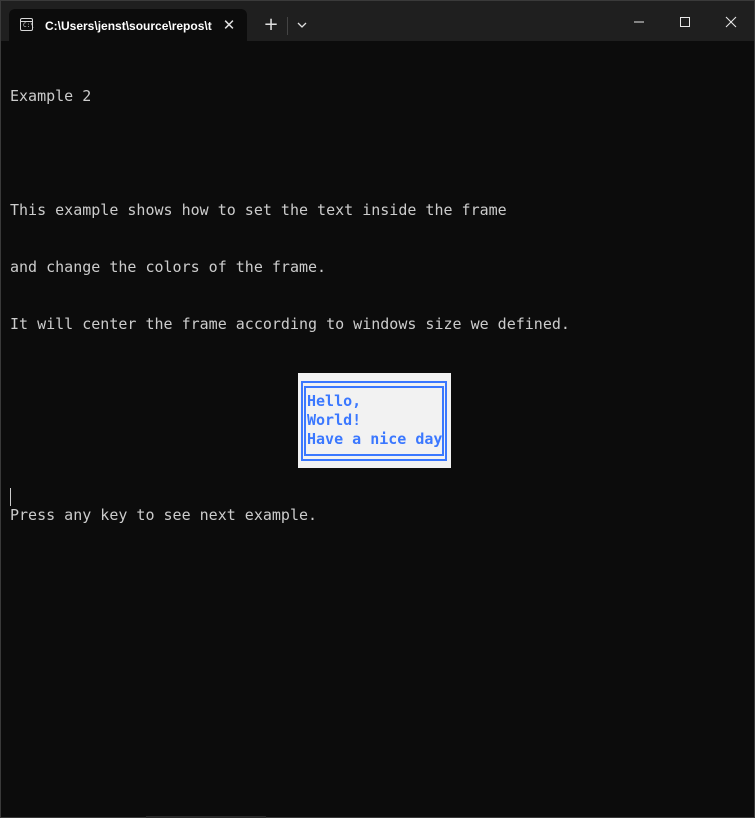 The height and width of the screenshot is (818, 755). I want to click on console-icon: C:\, so click(27, 24).